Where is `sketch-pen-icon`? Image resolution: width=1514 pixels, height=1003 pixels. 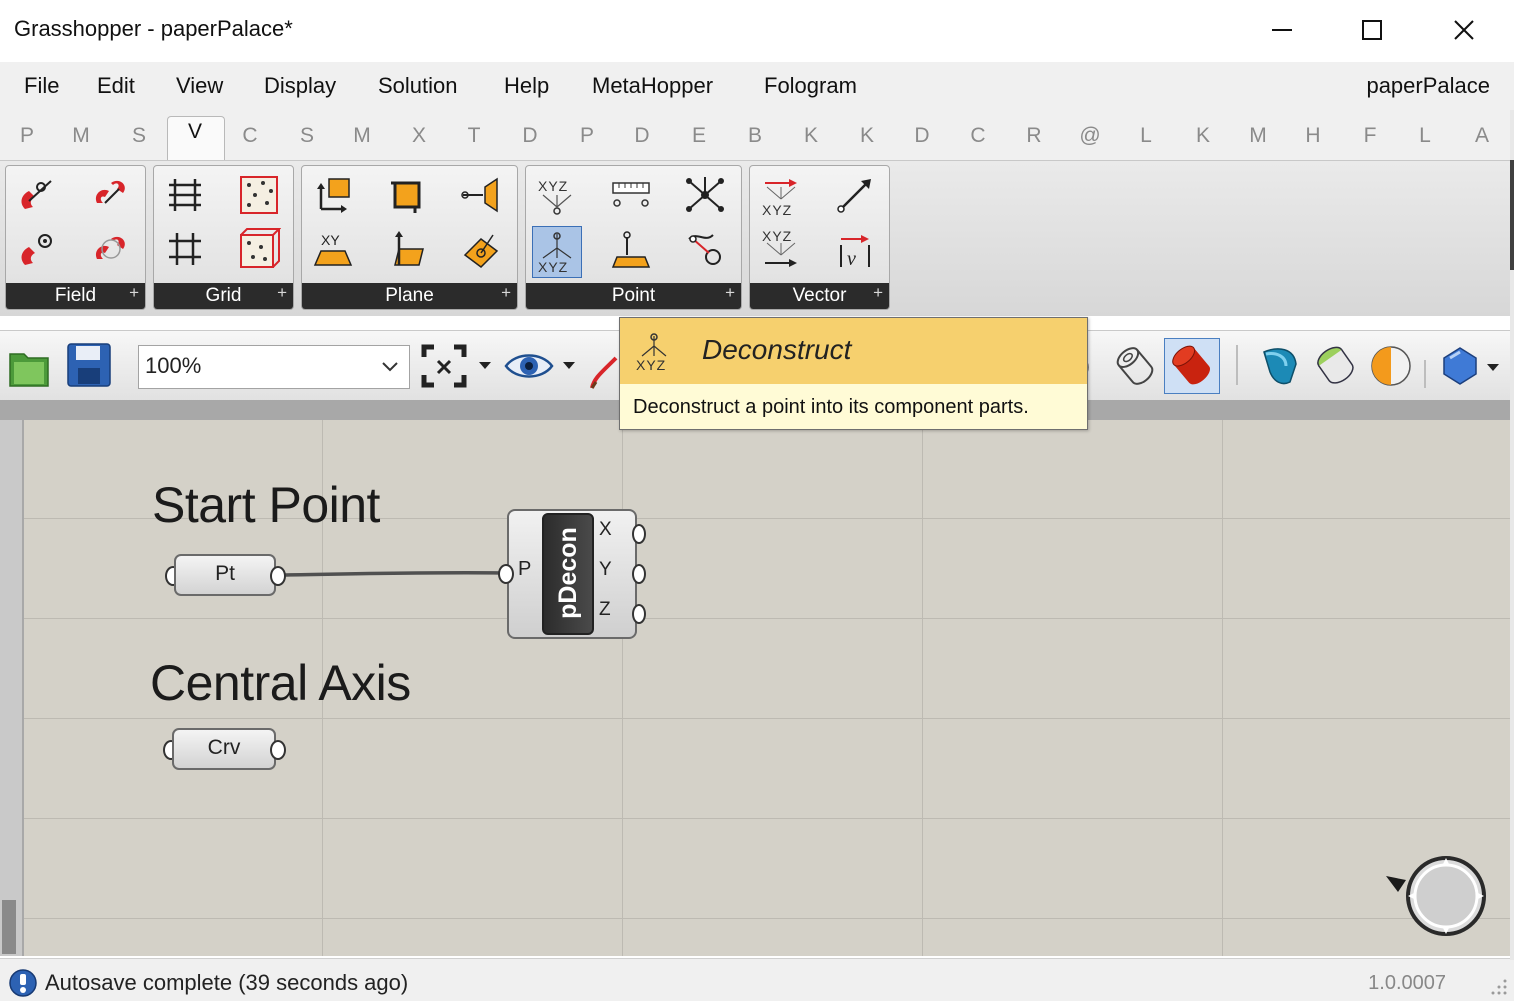 sketch-pen-icon is located at coordinates (604, 371).